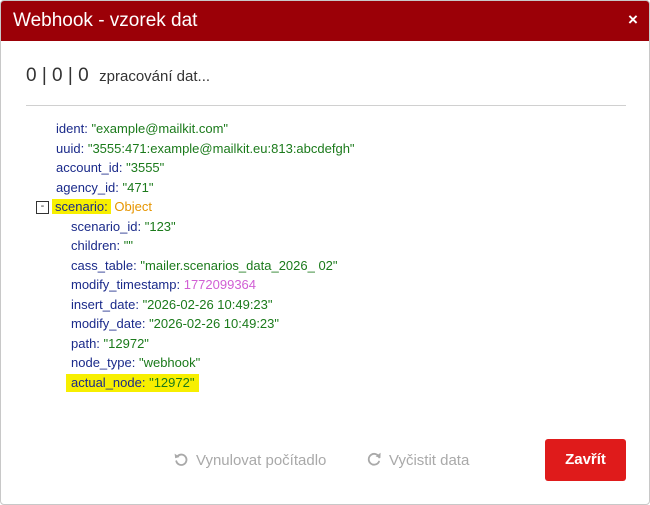 The image size is (650, 505). I want to click on tree-row-ident: ident: "example@mailkit.com", so click(142, 129).